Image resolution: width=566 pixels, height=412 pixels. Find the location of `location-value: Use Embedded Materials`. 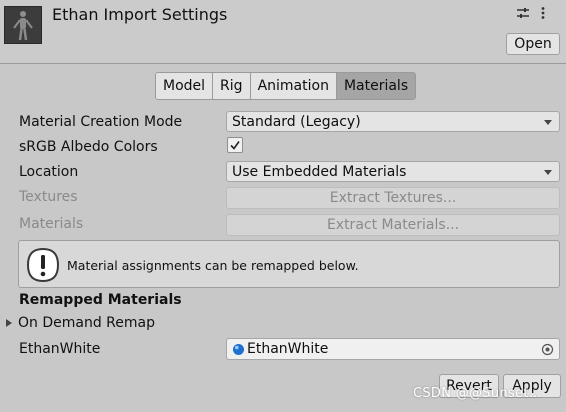

location-value: Use Embedded Materials is located at coordinates (319, 171).